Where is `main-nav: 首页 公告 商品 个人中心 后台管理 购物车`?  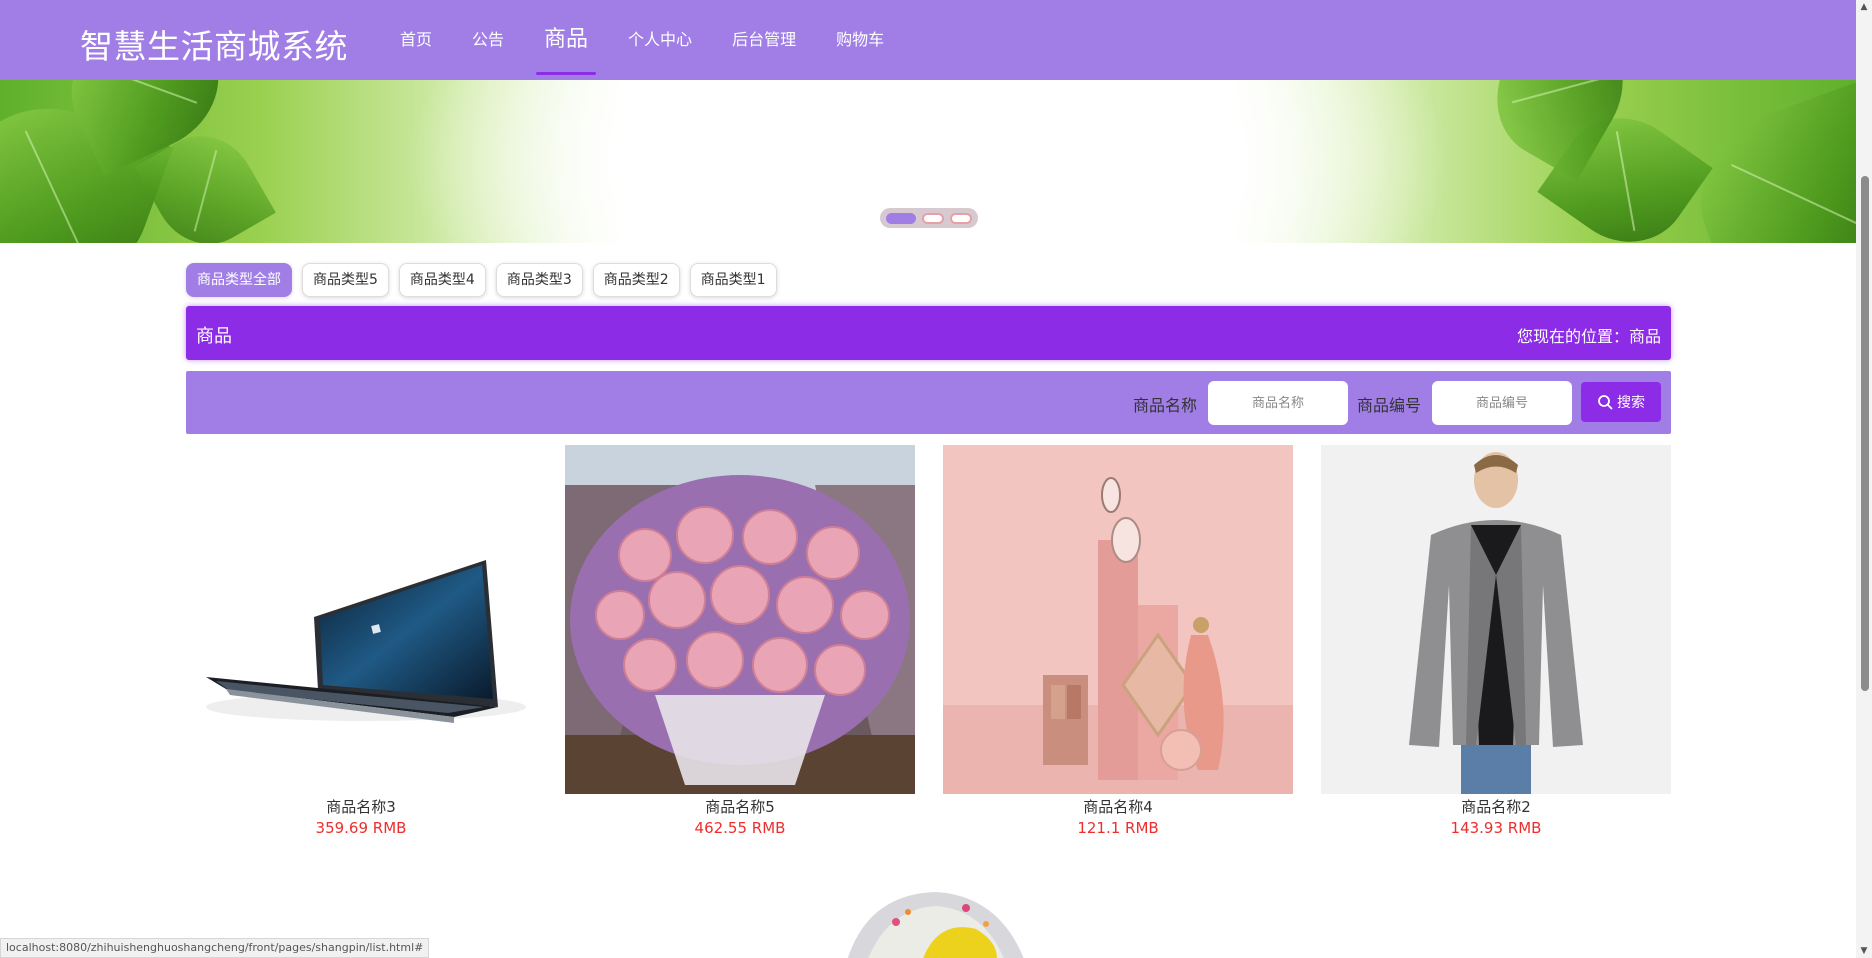
main-nav: 首页 公告 商品 个人中心 后台管理 购物车 is located at coordinates (642, 40).